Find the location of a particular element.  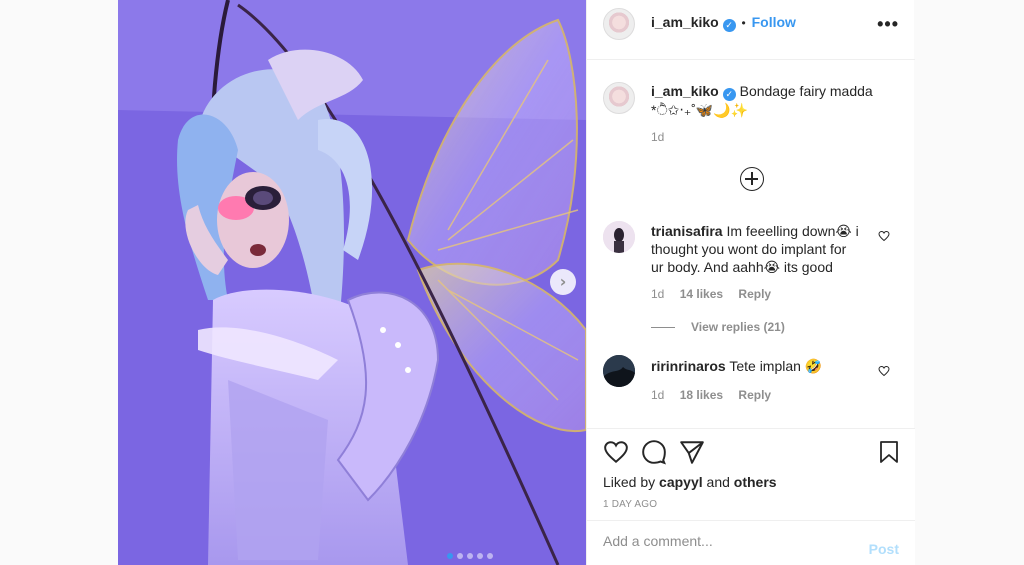

comment-likes: 18 likes is located at coordinates (701, 395).